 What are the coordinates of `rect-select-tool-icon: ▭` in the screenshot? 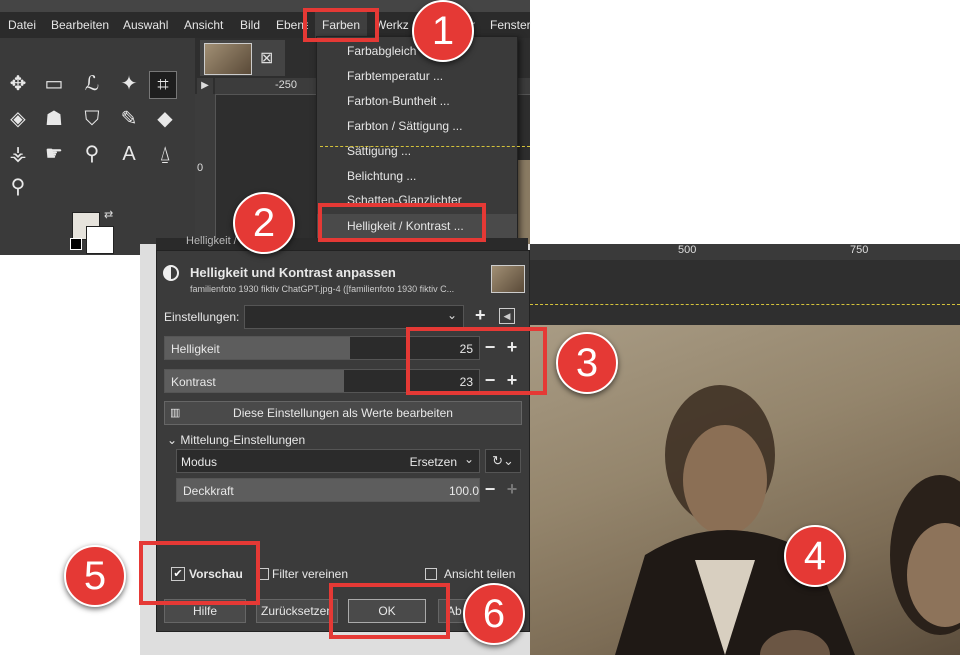 It's located at (54, 84).